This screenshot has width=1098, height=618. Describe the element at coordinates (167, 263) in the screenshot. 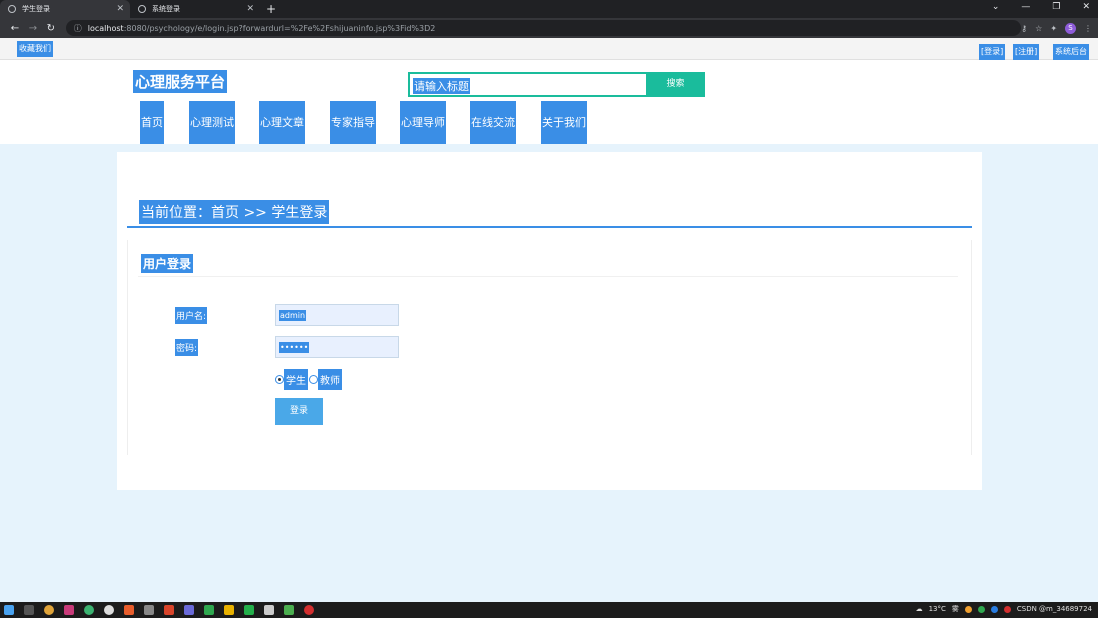

I see `login-panel-title: 用户登录` at that location.